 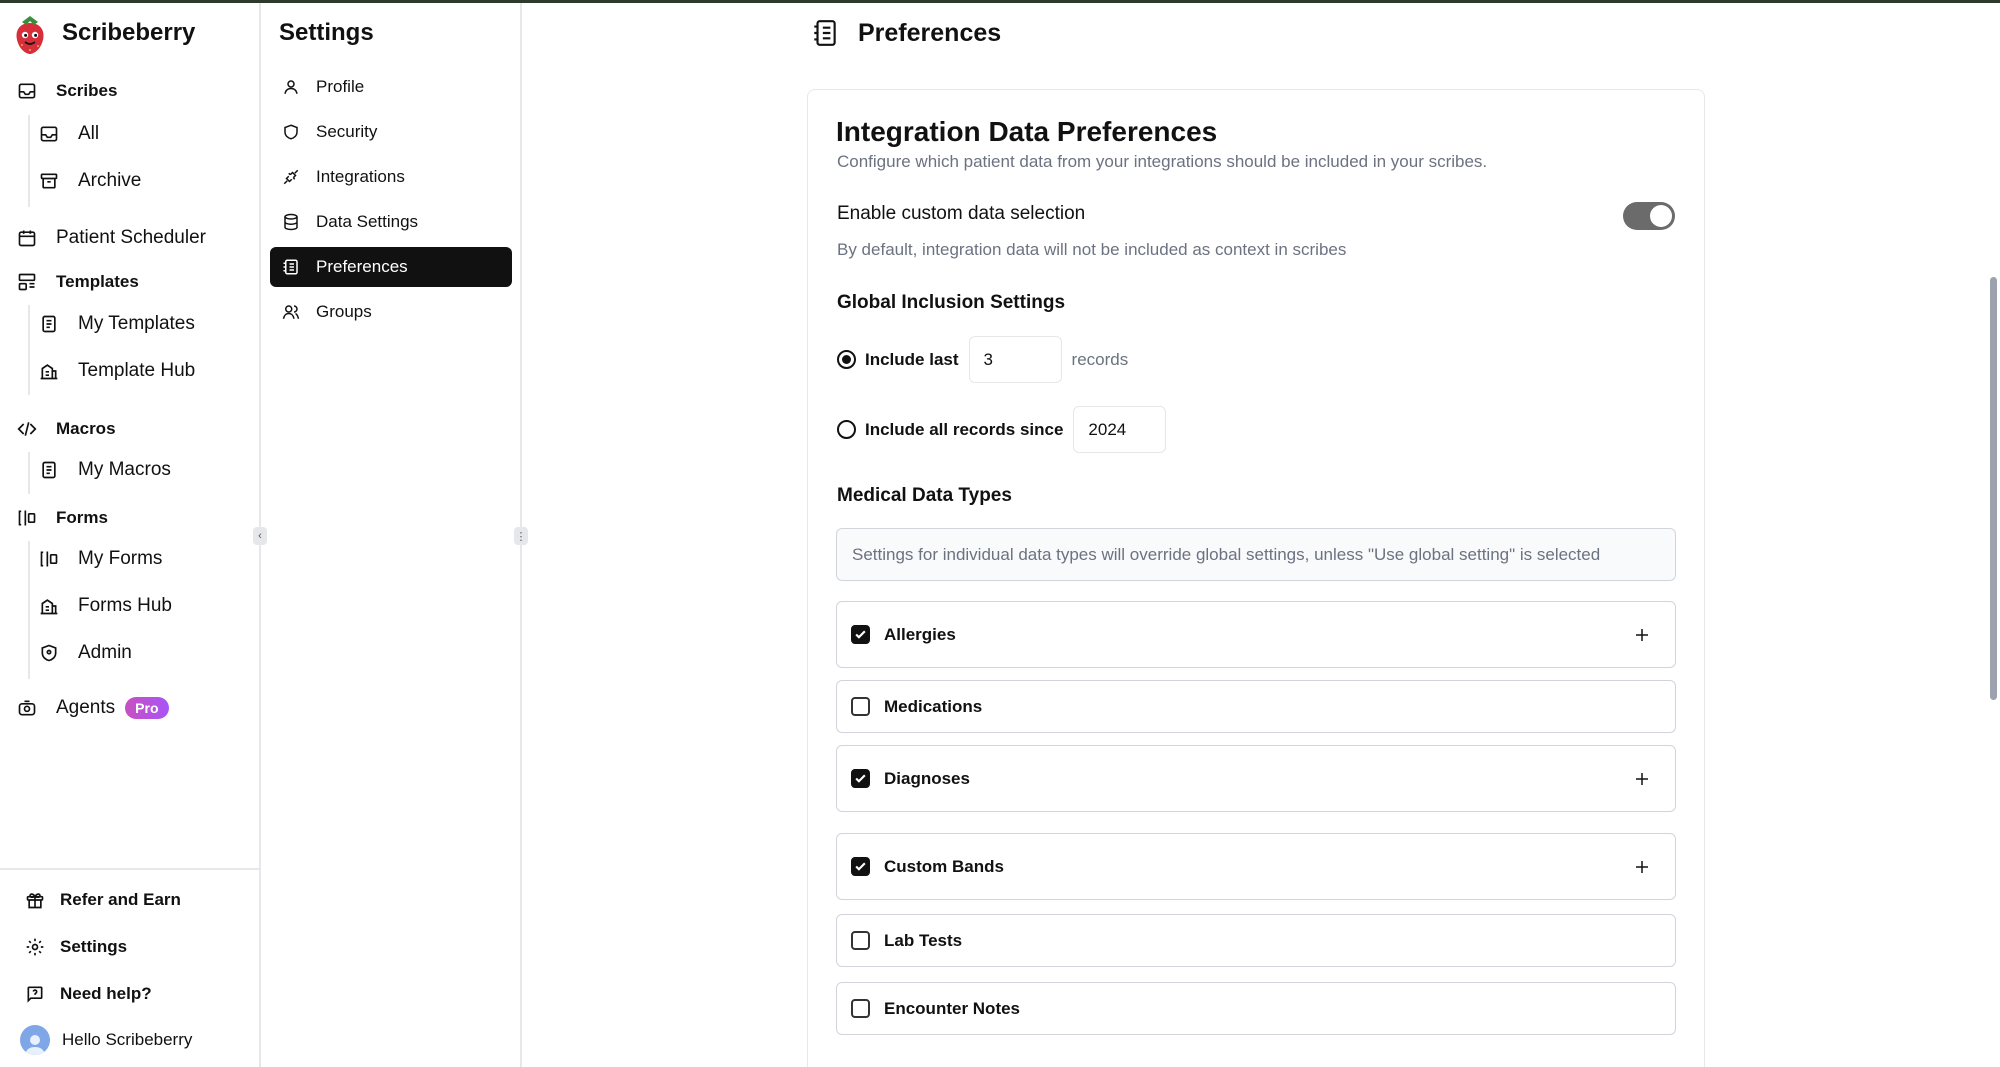 I want to click on user-icon, so click(x=291, y=87).